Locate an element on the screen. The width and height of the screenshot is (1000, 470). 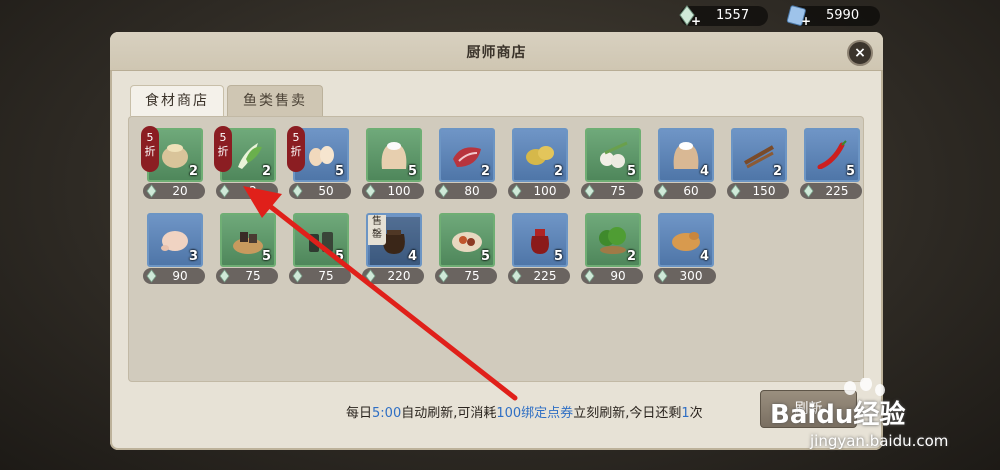
cinnamon-icon is located at coordinates (759, 157).